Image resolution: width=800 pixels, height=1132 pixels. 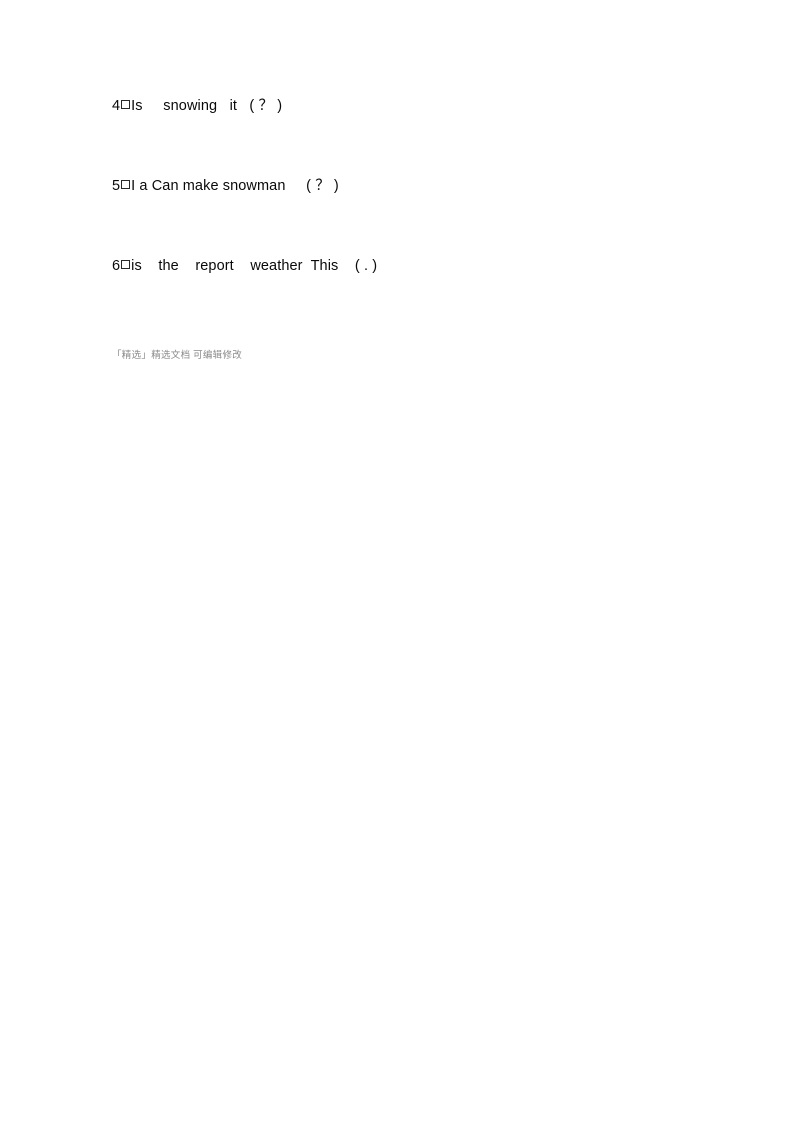 What do you see at coordinates (412, 266) in the screenshot?
I see `question-item-6: 6 is the report weather This ( . )` at bounding box center [412, 266].